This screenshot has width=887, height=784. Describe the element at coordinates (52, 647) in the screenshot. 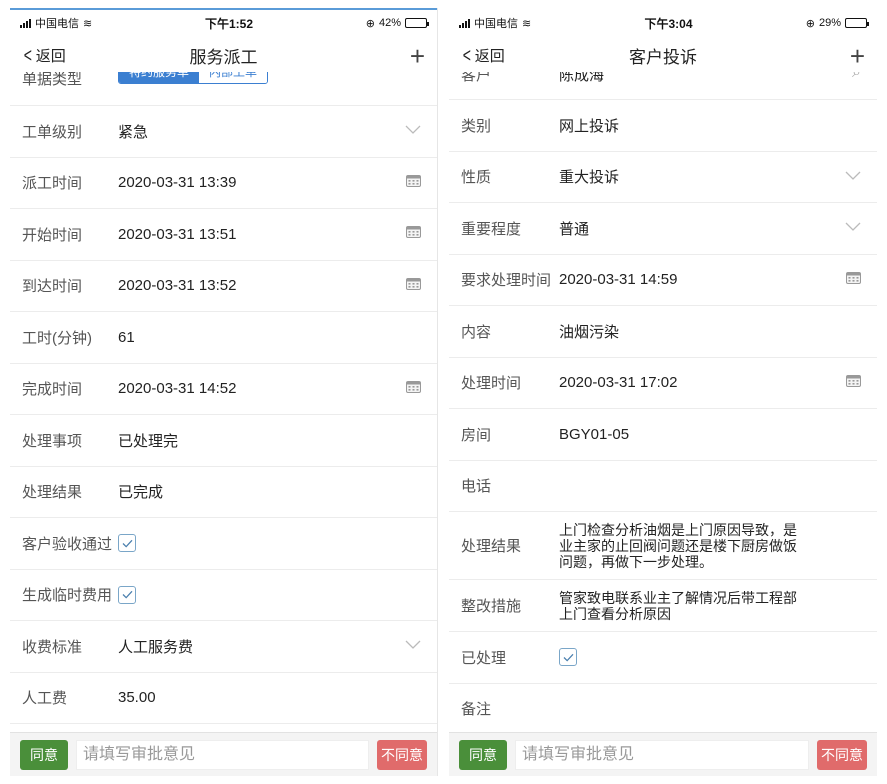

I see `field-label: 收费标准` at that location.